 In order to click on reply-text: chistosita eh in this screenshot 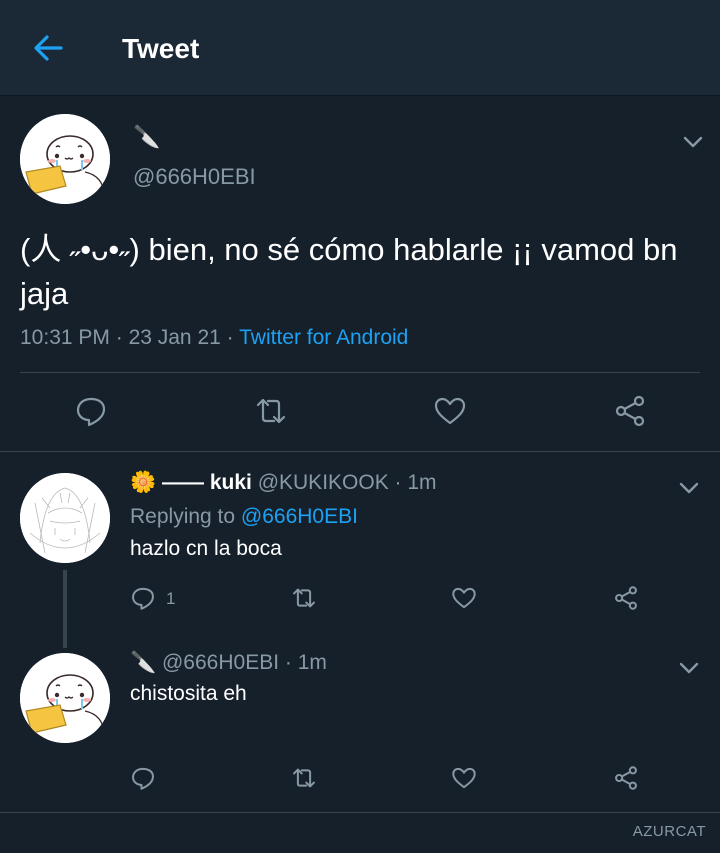, I will do `click(188, 693)`.